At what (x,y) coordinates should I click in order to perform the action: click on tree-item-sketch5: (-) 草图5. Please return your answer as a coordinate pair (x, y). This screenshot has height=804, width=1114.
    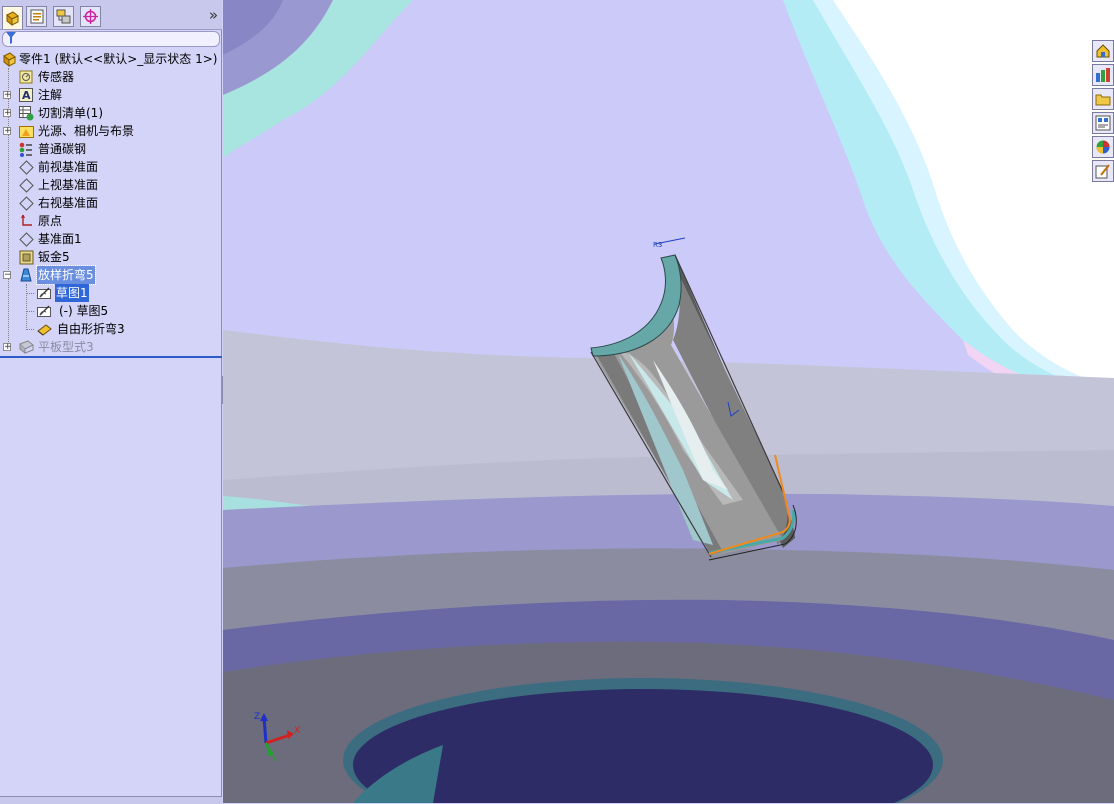
    Looking at the image, I should click on (111, 311).